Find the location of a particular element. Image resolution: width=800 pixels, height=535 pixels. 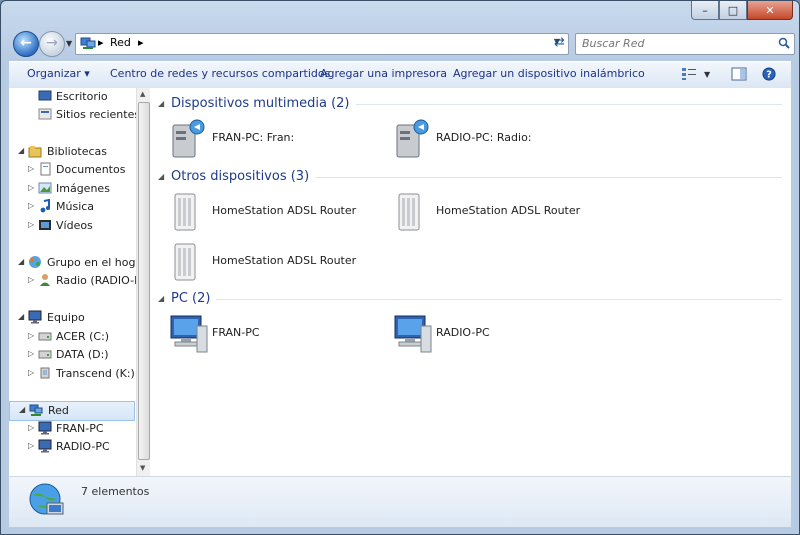

preview-pane-icon is located at coordinates (739, 74).